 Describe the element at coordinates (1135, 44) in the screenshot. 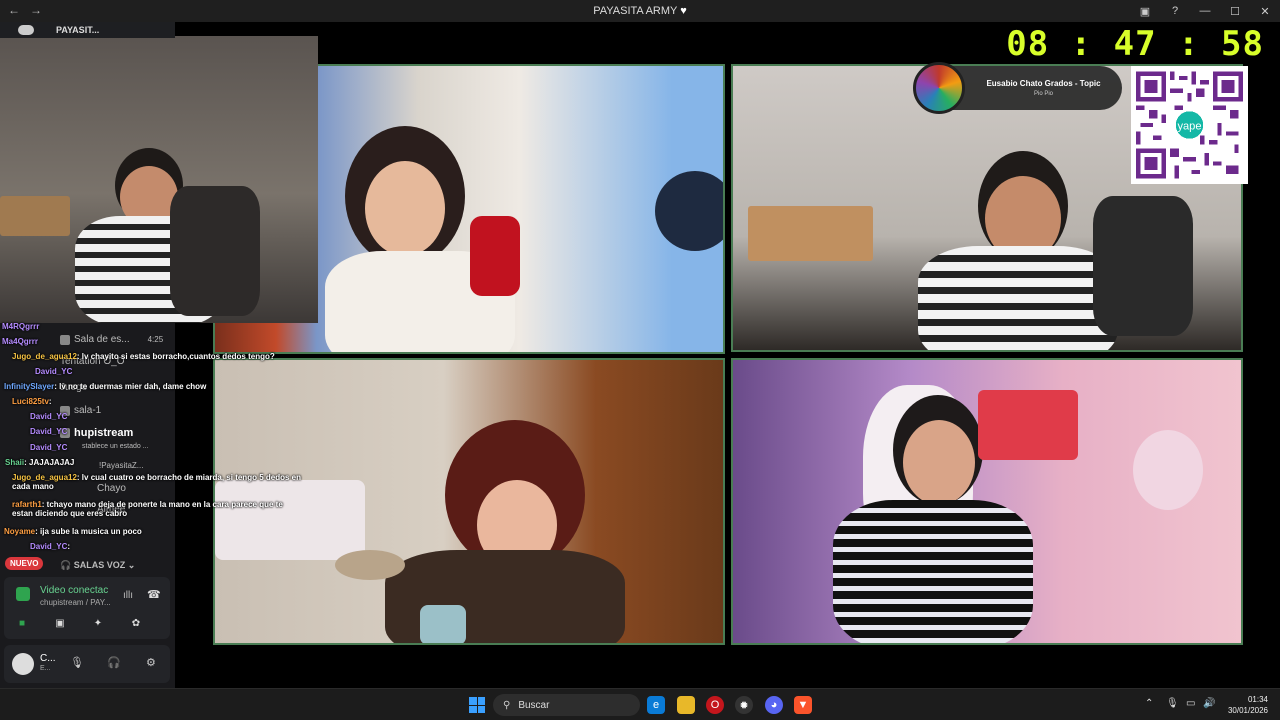

I see `stream-timer: 08 : 47 : 58` at that location.